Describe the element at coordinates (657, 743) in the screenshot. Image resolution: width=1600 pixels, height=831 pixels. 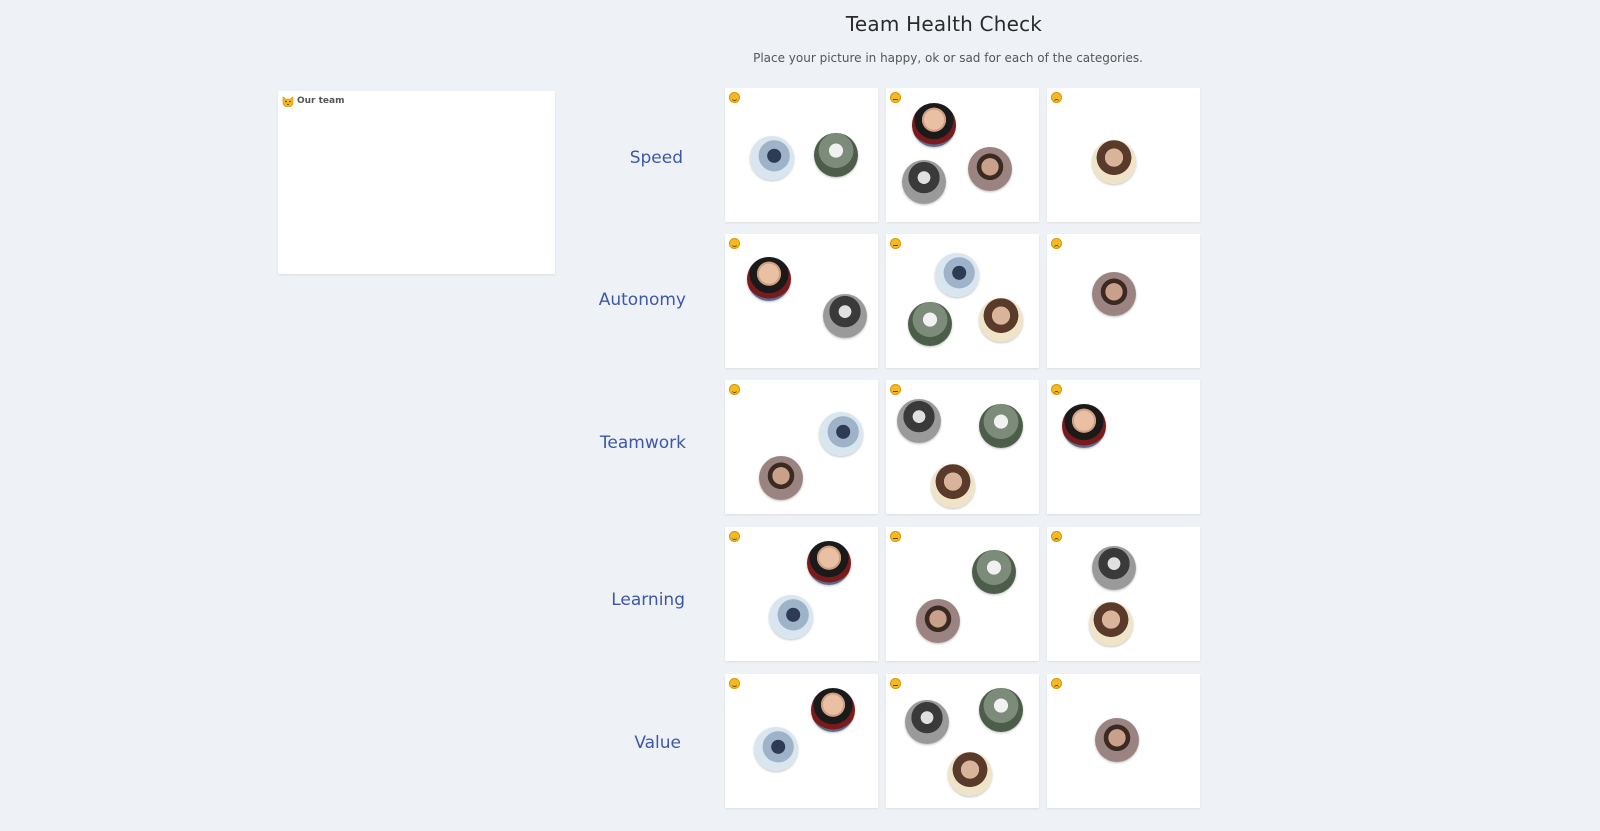
I see `row-label-value: Value` at that location.